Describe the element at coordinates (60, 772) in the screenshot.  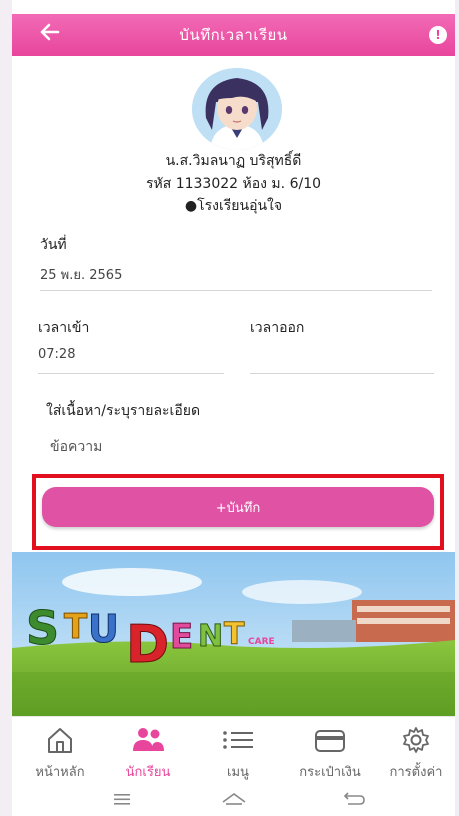
I see `nav-home-label: หน้าหลัก` at that location.